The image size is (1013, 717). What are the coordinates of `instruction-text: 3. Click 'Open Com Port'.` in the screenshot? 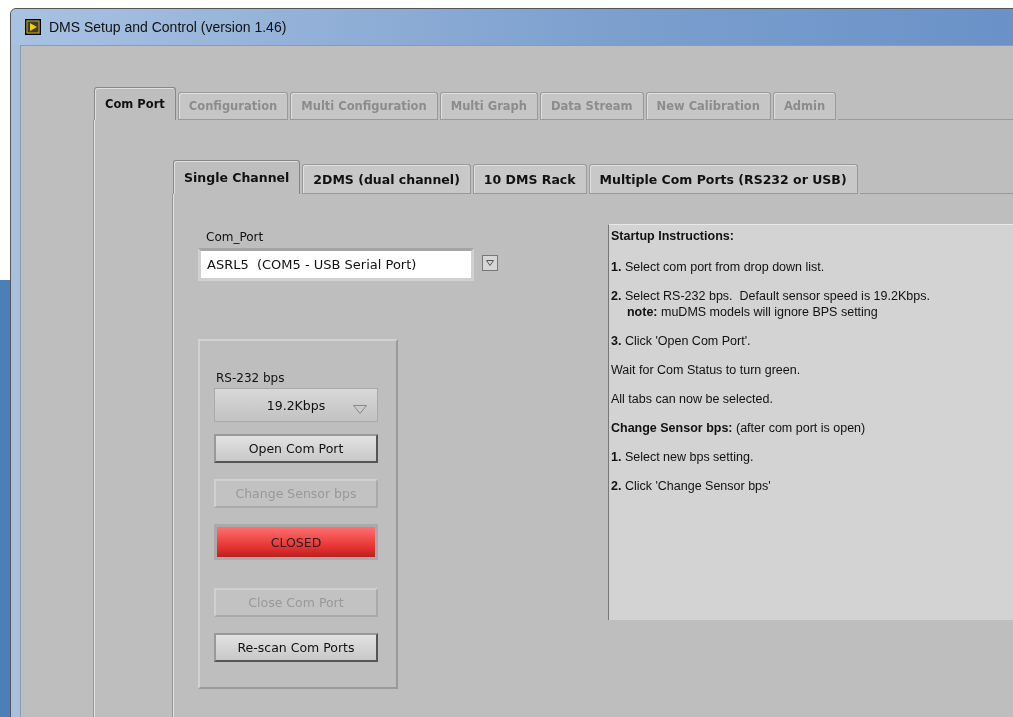 It's located at (681, 341).